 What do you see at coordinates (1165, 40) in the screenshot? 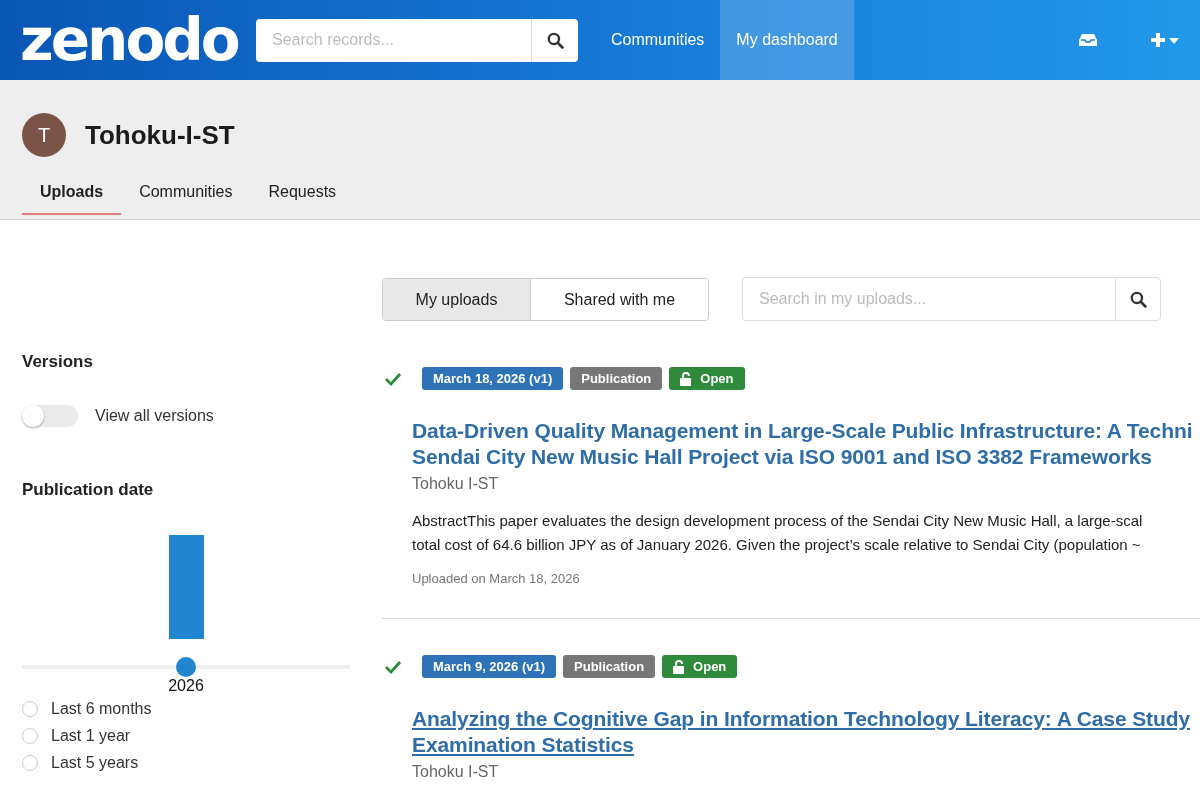
I see `add-menu-icon` at bounding box center [1165, 40].